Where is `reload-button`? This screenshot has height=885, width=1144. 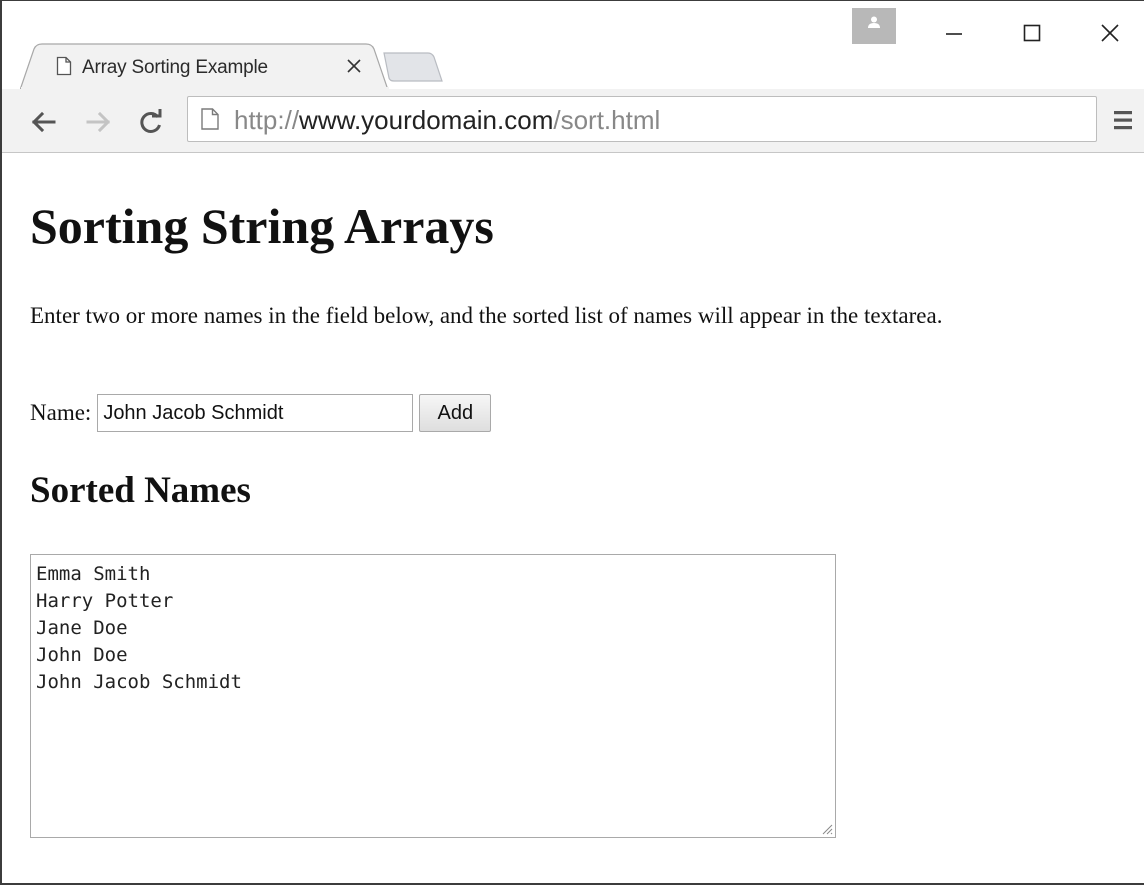 reload-button is located at coordinates (151, 122).